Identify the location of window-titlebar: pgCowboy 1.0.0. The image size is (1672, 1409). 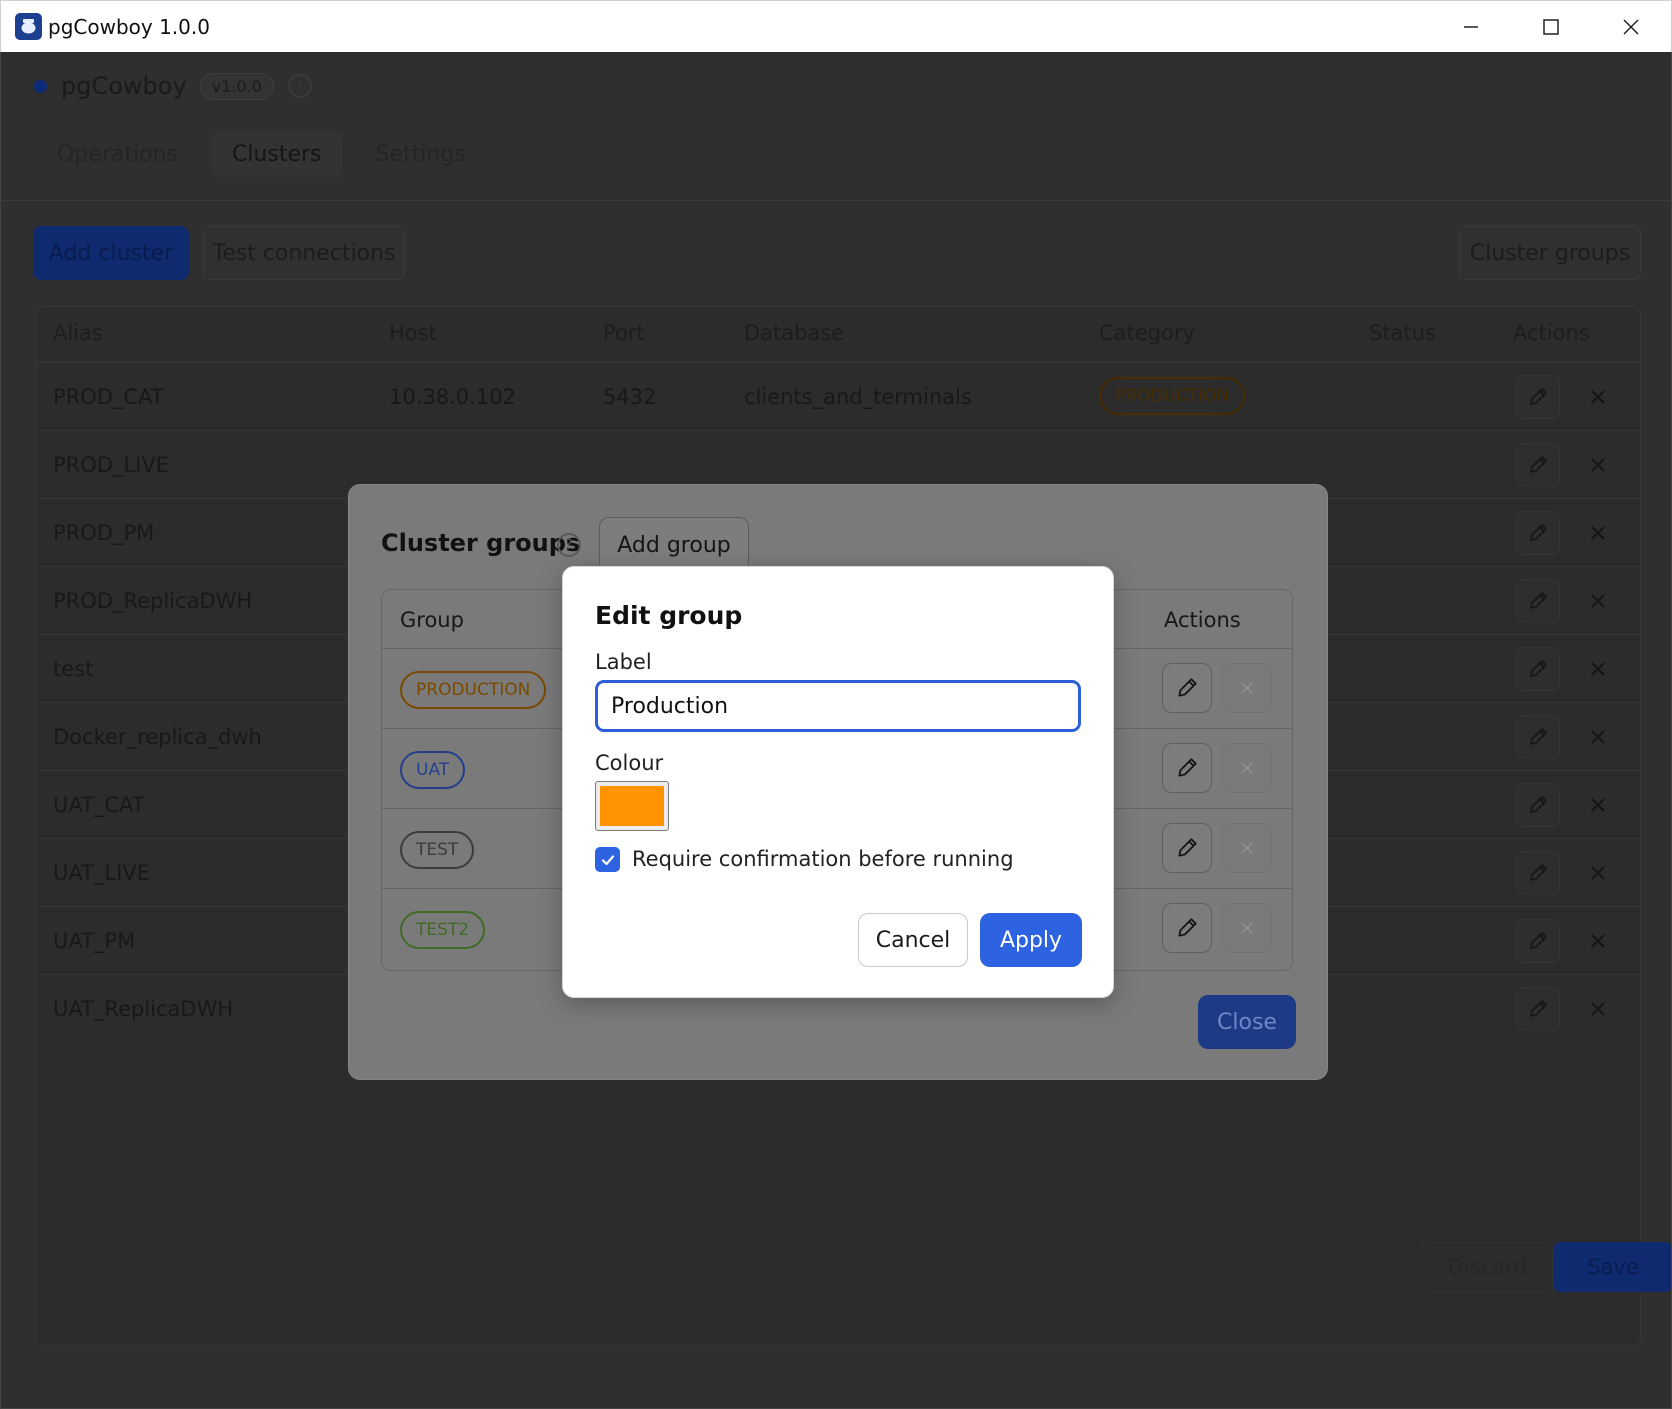
(836, 26).